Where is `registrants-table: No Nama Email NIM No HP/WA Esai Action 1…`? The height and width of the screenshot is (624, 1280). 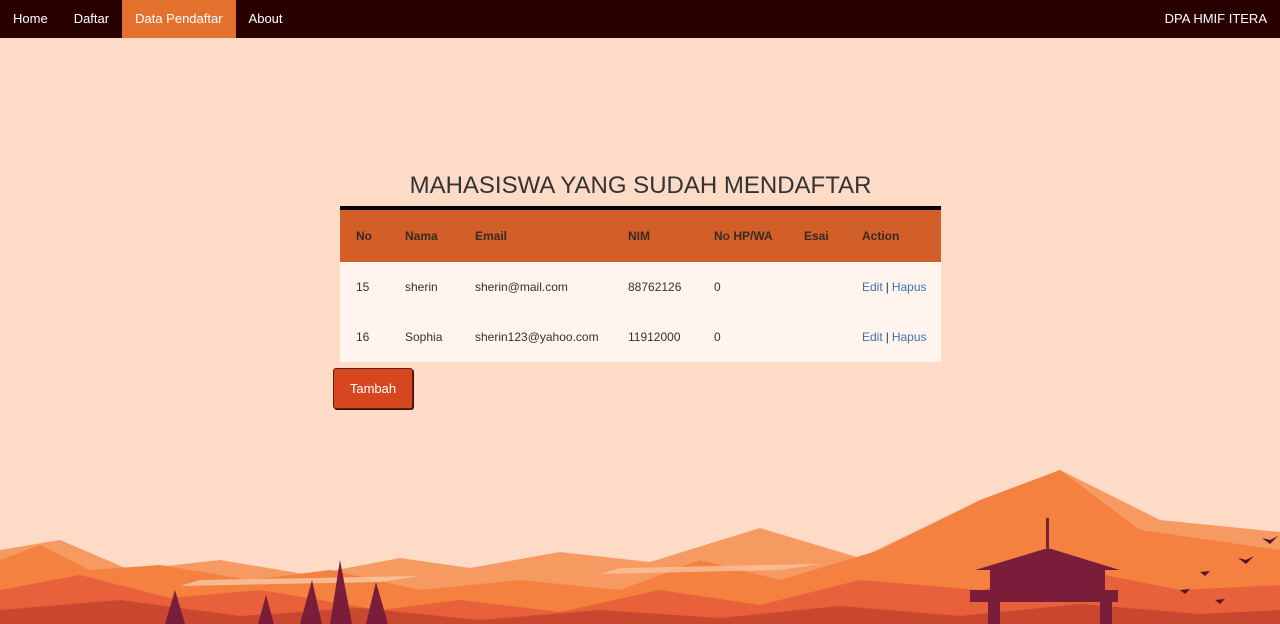 registrants-table: No Nama Email NIM No HP/WA Esai Action 1… is located at coordinates (640, 284).